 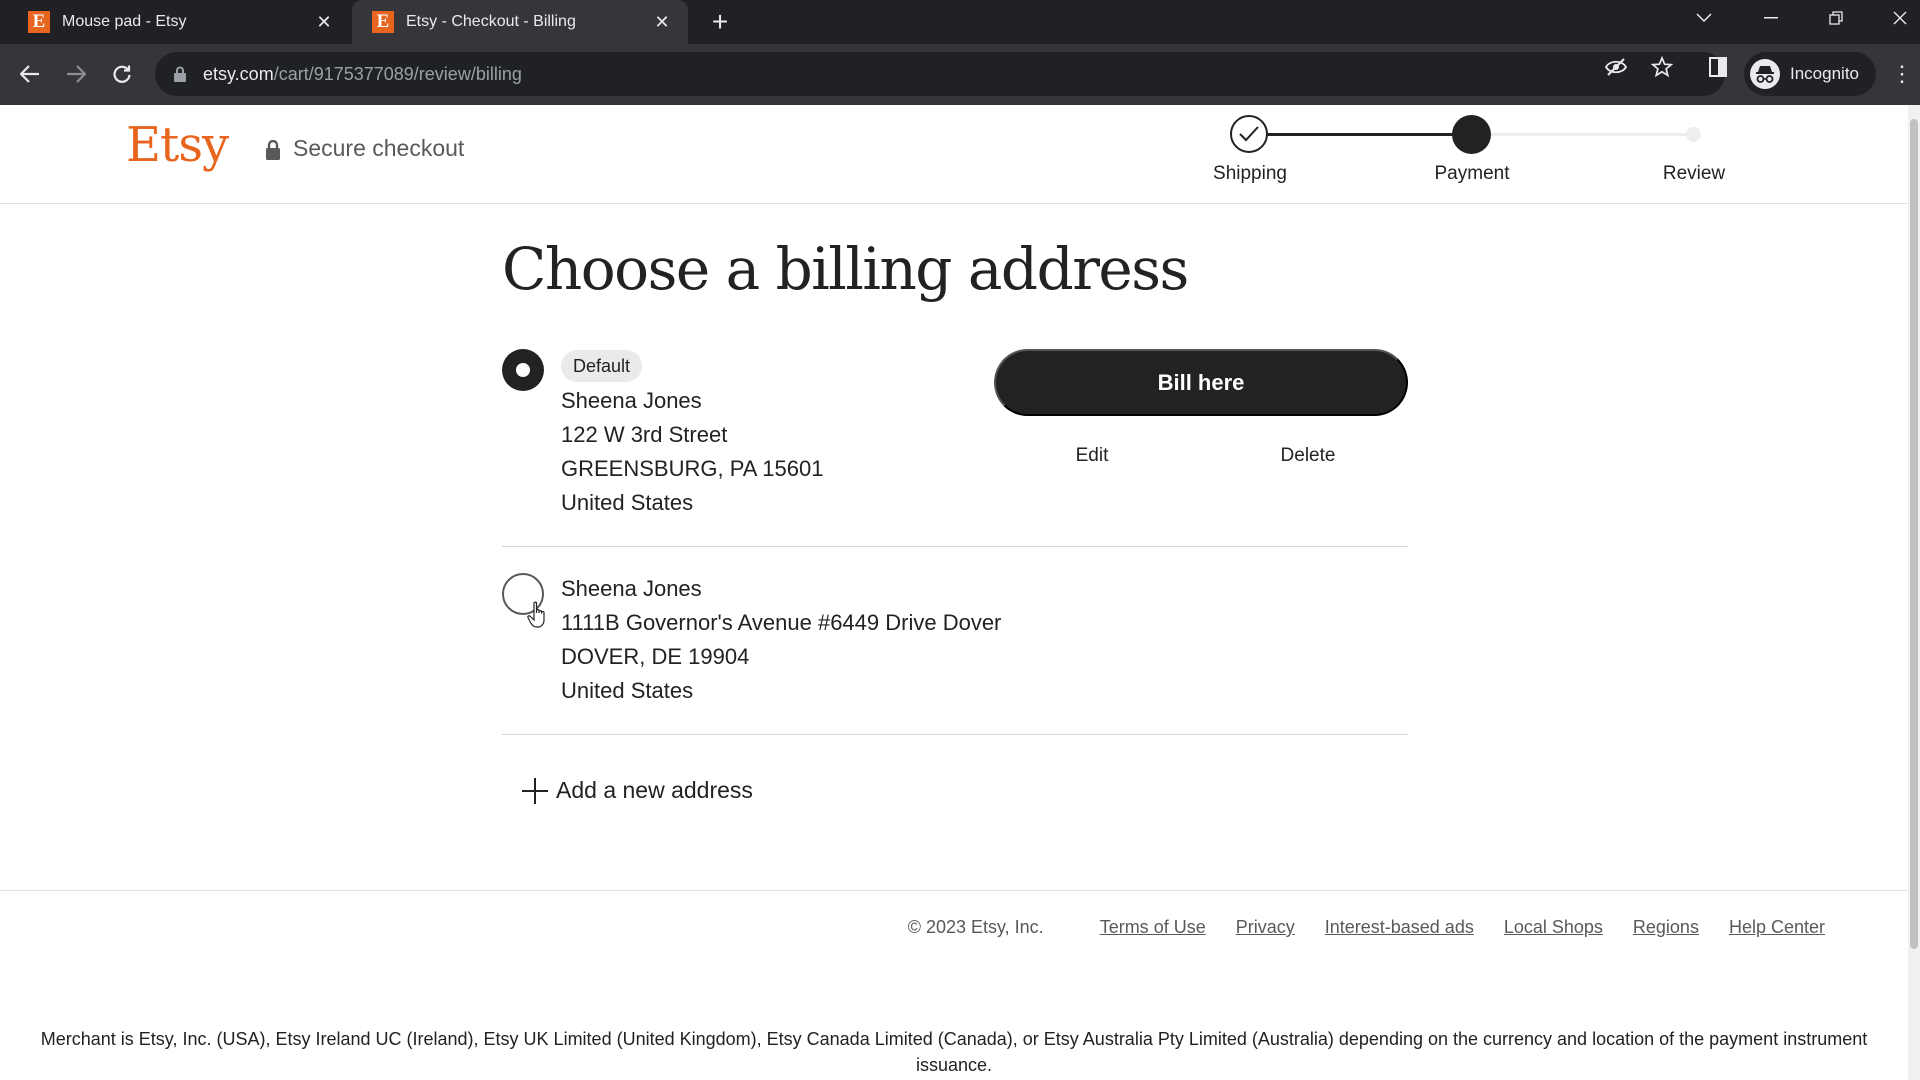 What do you see at coordinates (491, 21) in the screenshot?
I see `tab-title: Etsy - Checkout - Billing` at bounding box center [491, 21].